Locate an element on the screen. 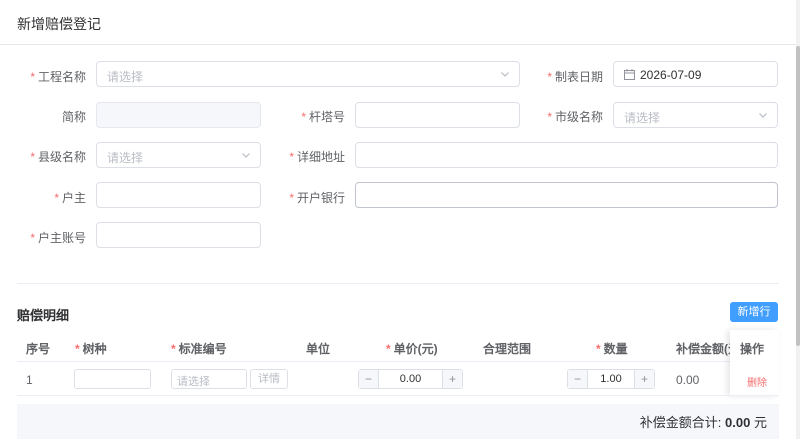 Image resolution: width=800 pixels, height=439 pixels. price-increment-button: + is located at coordinates (452, 379).